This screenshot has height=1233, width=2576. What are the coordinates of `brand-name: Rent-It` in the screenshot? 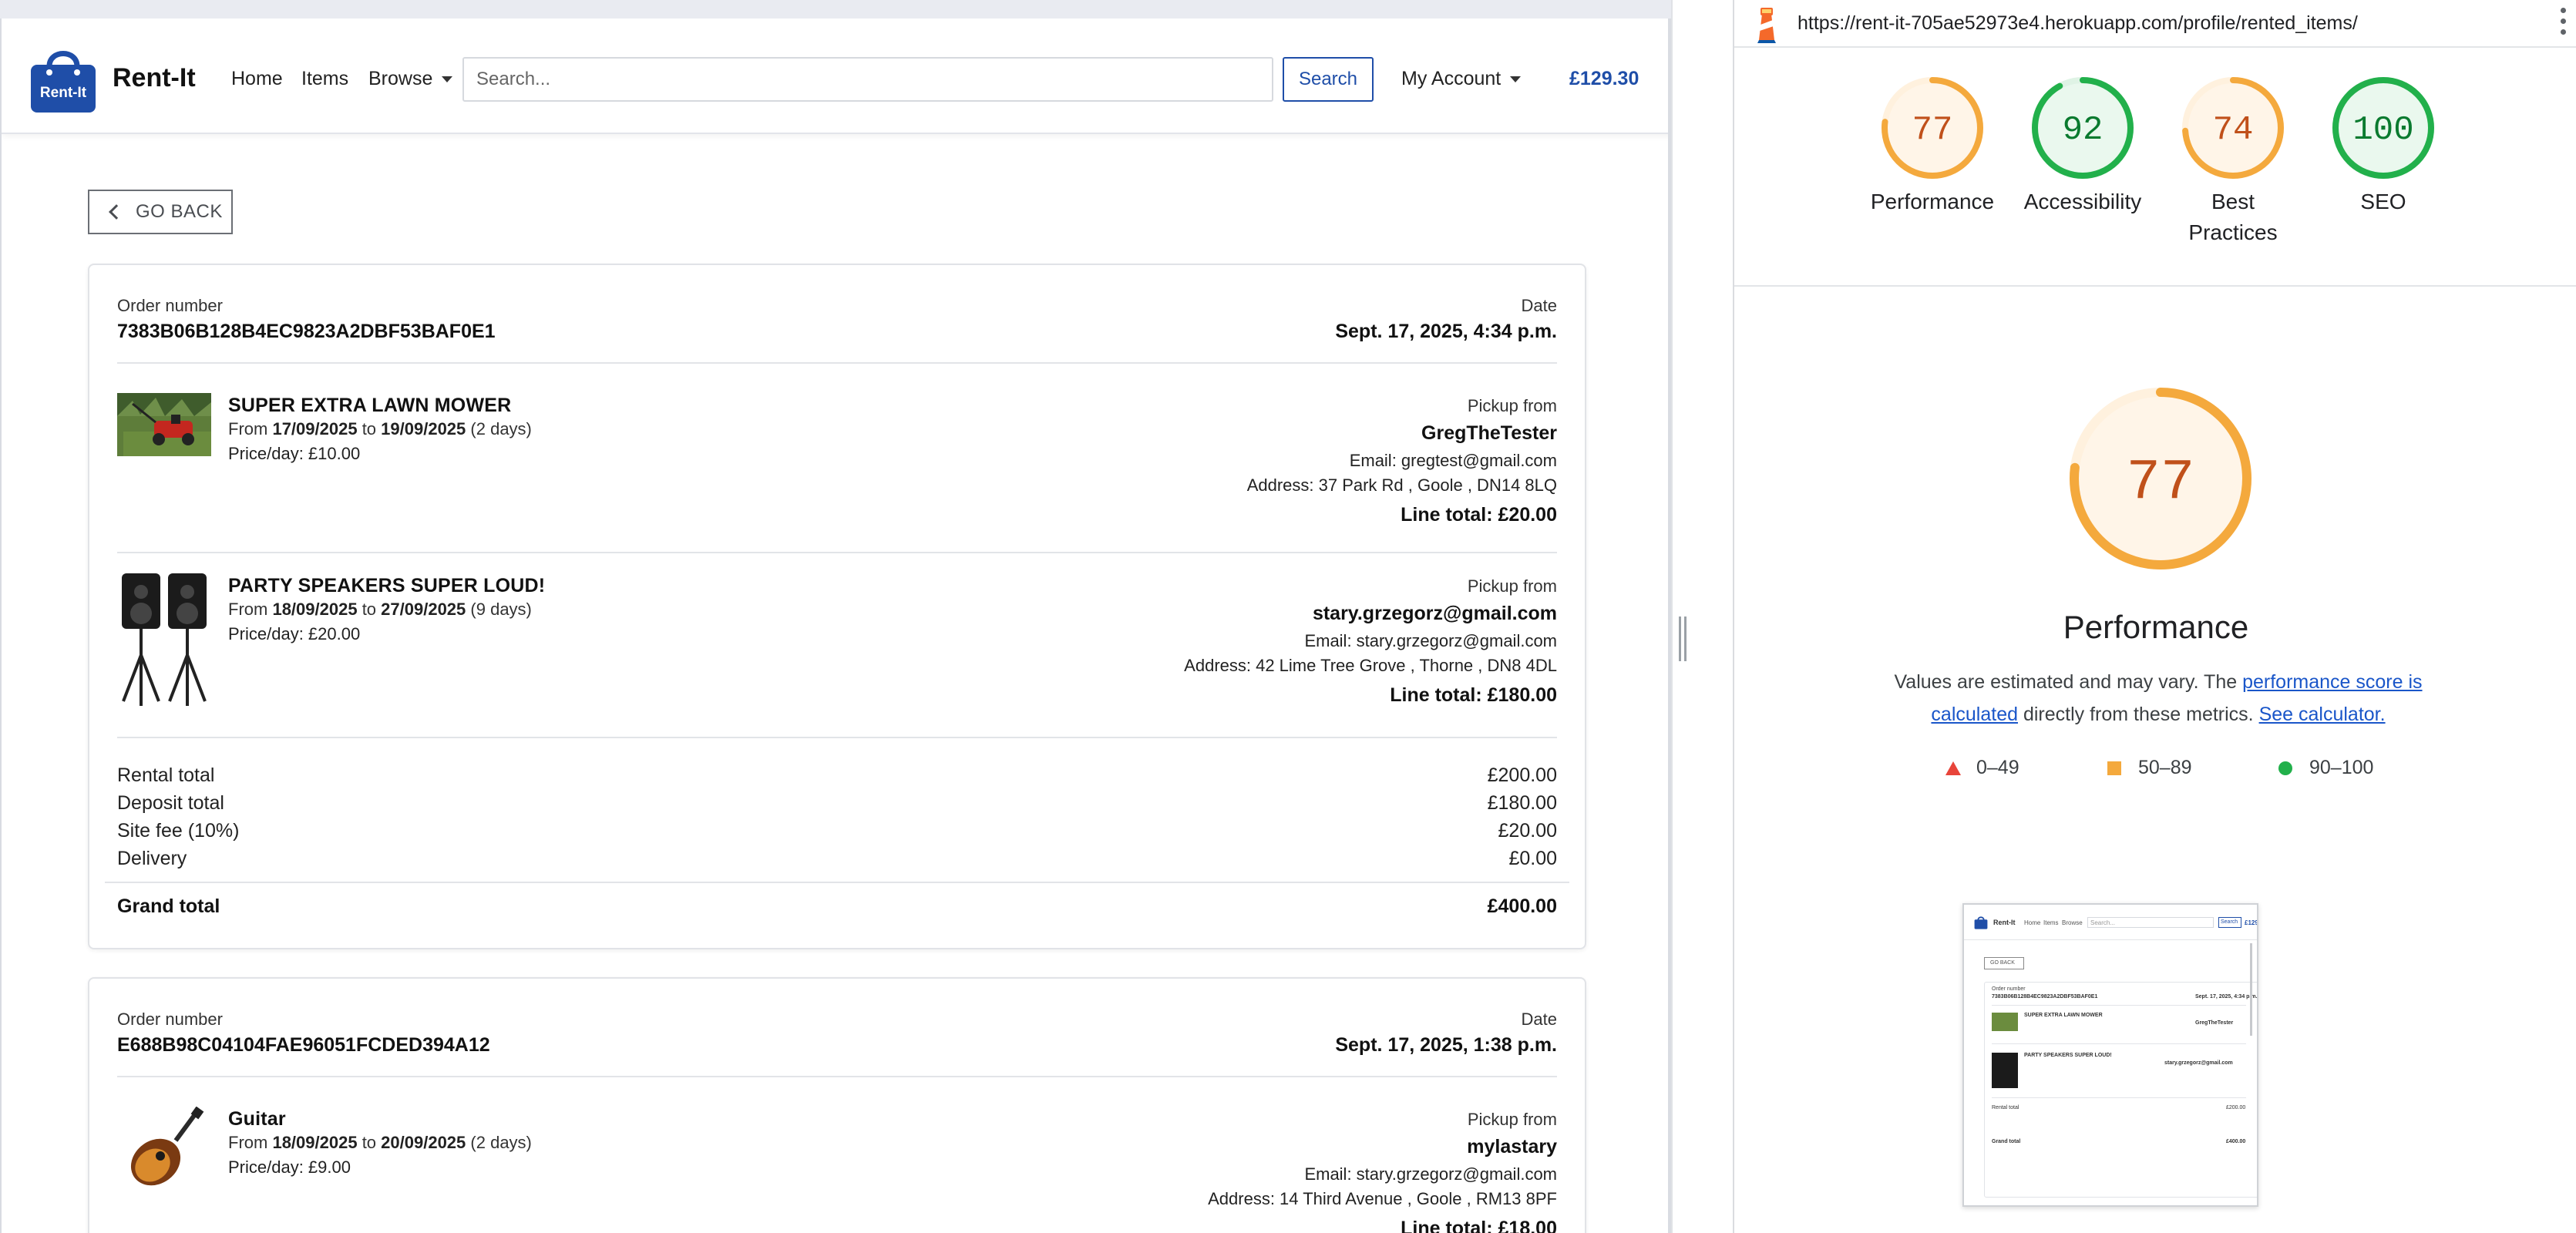 It's located at (154, 78).